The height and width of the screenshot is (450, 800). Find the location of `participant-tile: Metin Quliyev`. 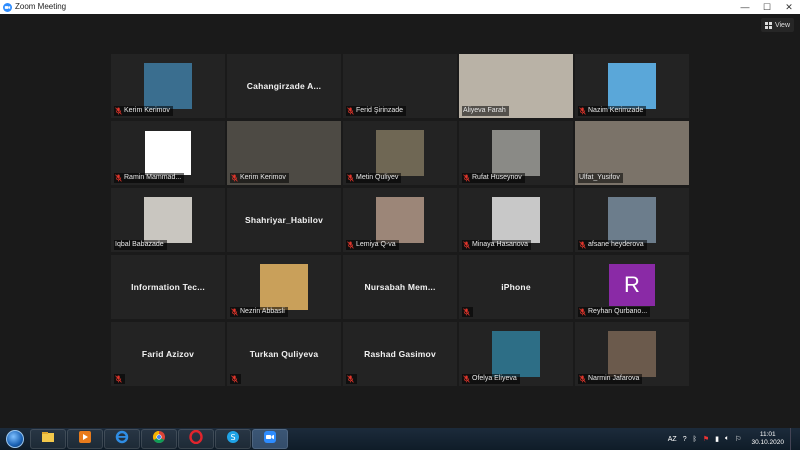

participant-tile: Metin Quliyev is located at coordinates (400, 153).